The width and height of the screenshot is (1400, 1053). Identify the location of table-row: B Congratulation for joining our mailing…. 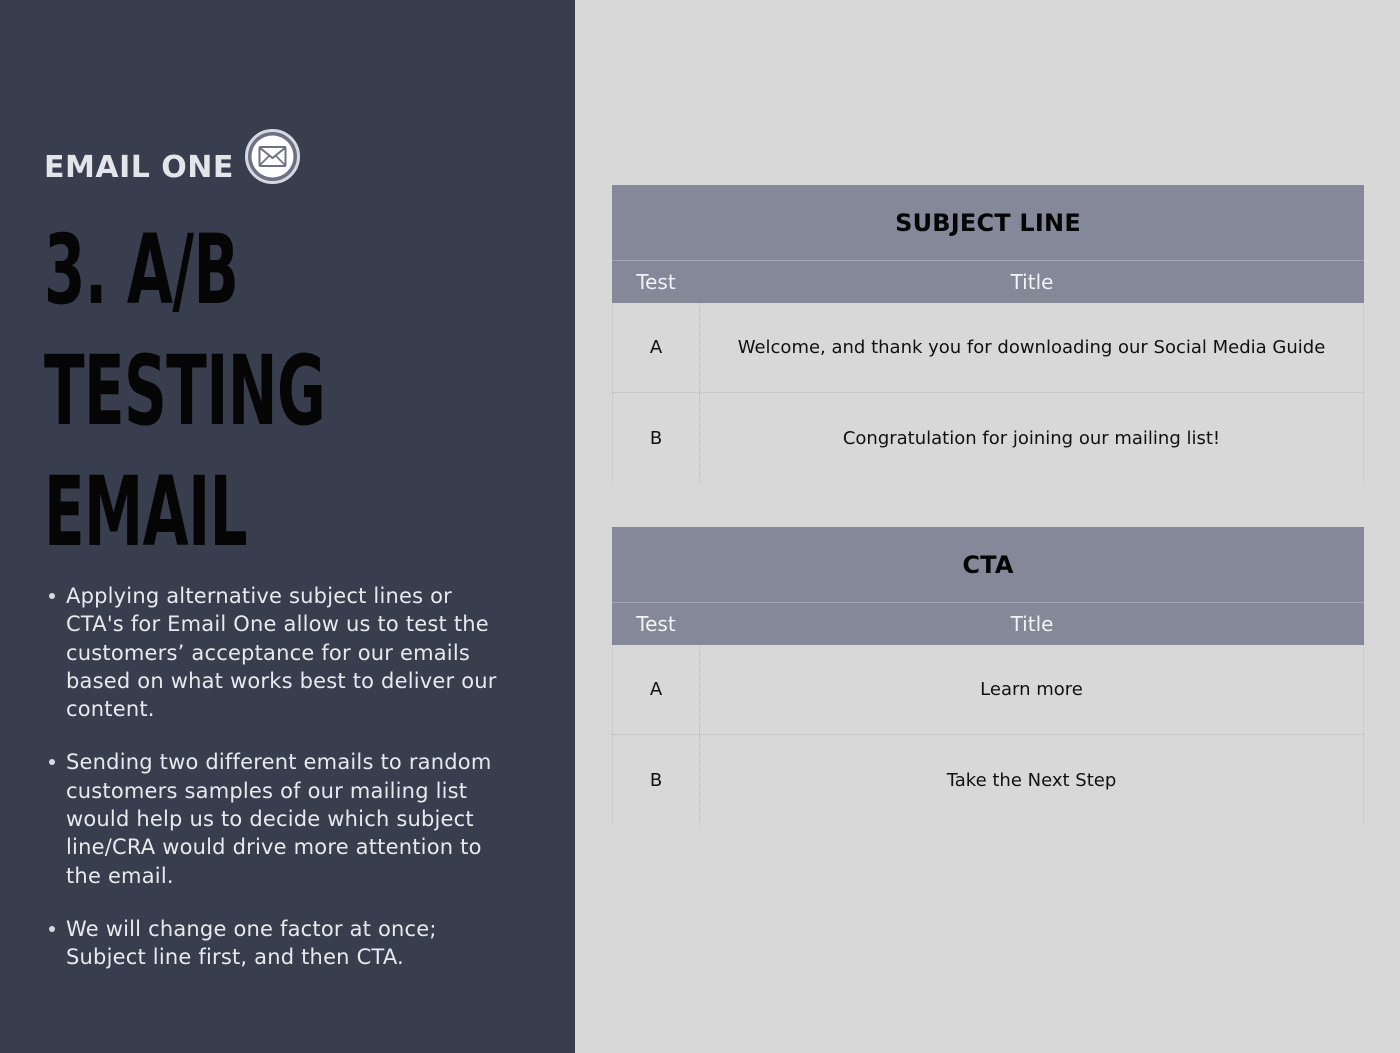
(988, 438).